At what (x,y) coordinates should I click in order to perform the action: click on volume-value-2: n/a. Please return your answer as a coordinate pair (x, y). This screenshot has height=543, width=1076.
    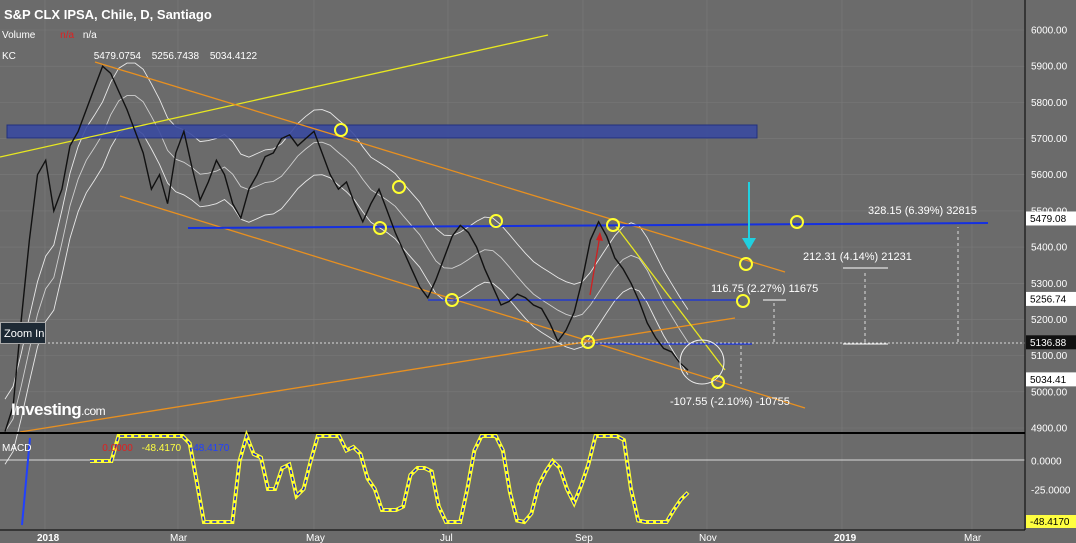
    Looking at the image, I should click on (89, 35).